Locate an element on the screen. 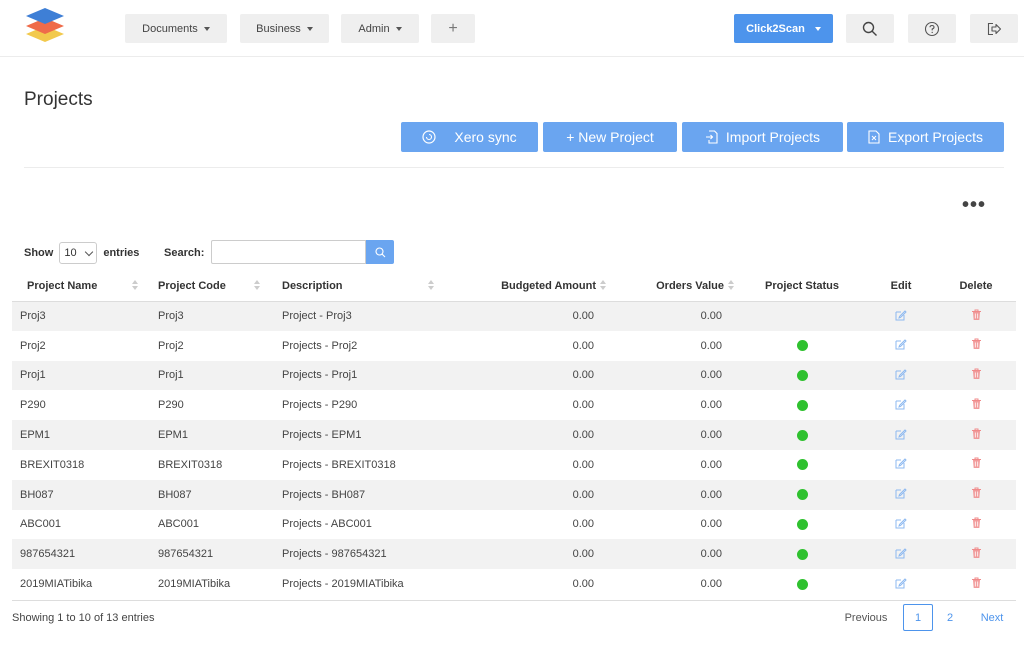 The width and height of the screenshot is (1024, 648). pagination-page-1: 1 is located at coordinates (918, 617).